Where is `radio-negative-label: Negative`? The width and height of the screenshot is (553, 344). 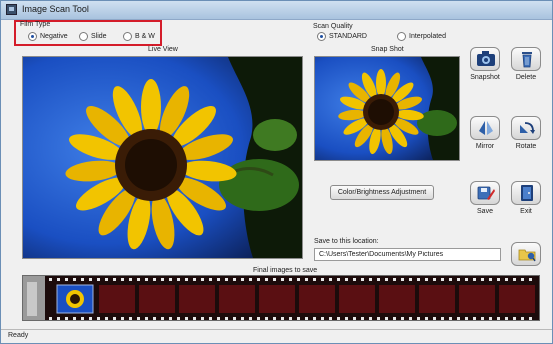
radio-negative-label: Negative is located at coordinates (54, 36).